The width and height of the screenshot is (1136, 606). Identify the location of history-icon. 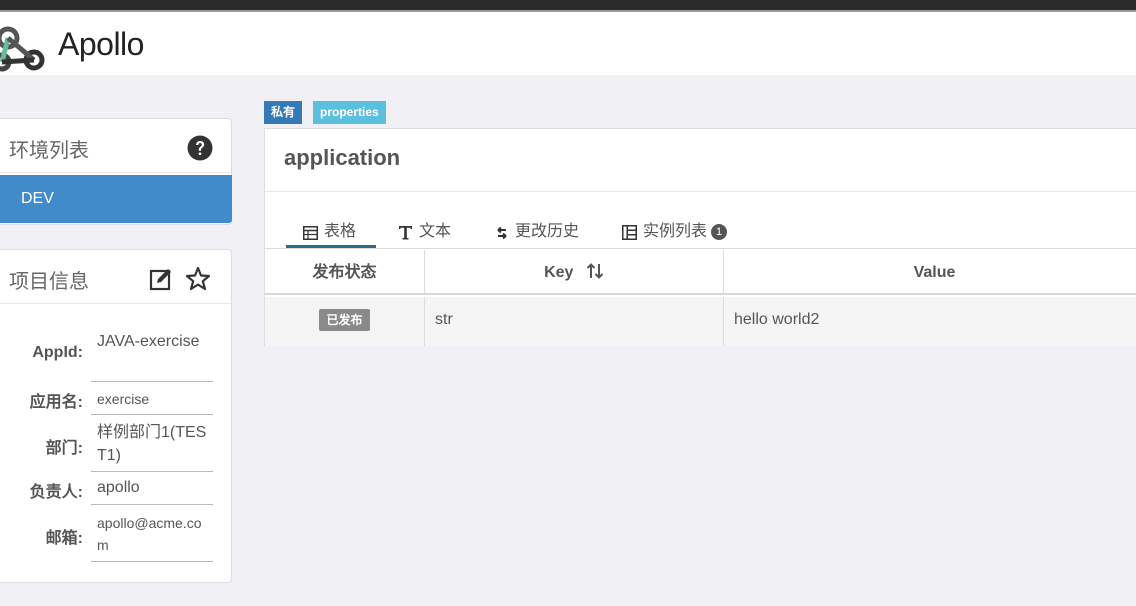
(502, 233).